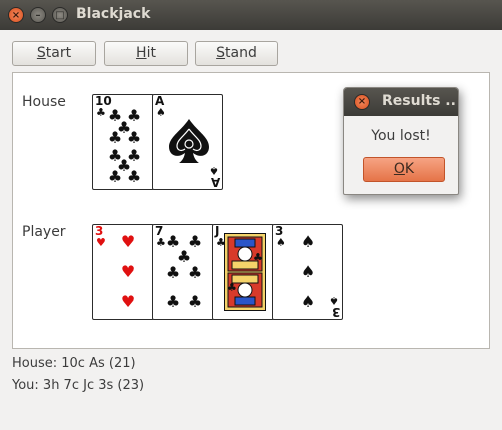  Describe the element at coordinates (404, 169) in the screenshot. I see `ok-button: OK` at that location.